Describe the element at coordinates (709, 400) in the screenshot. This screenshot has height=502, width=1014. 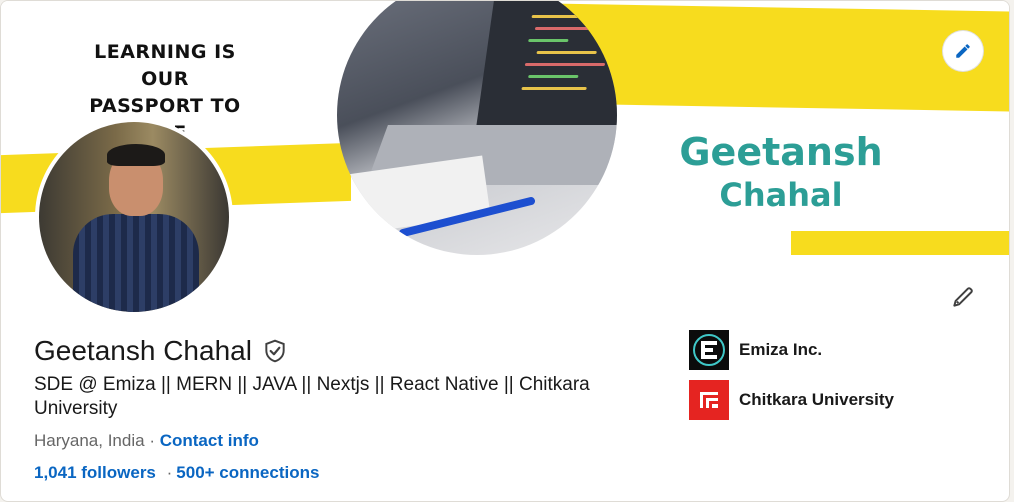
I see `chitkara-logo-icon` at that location.